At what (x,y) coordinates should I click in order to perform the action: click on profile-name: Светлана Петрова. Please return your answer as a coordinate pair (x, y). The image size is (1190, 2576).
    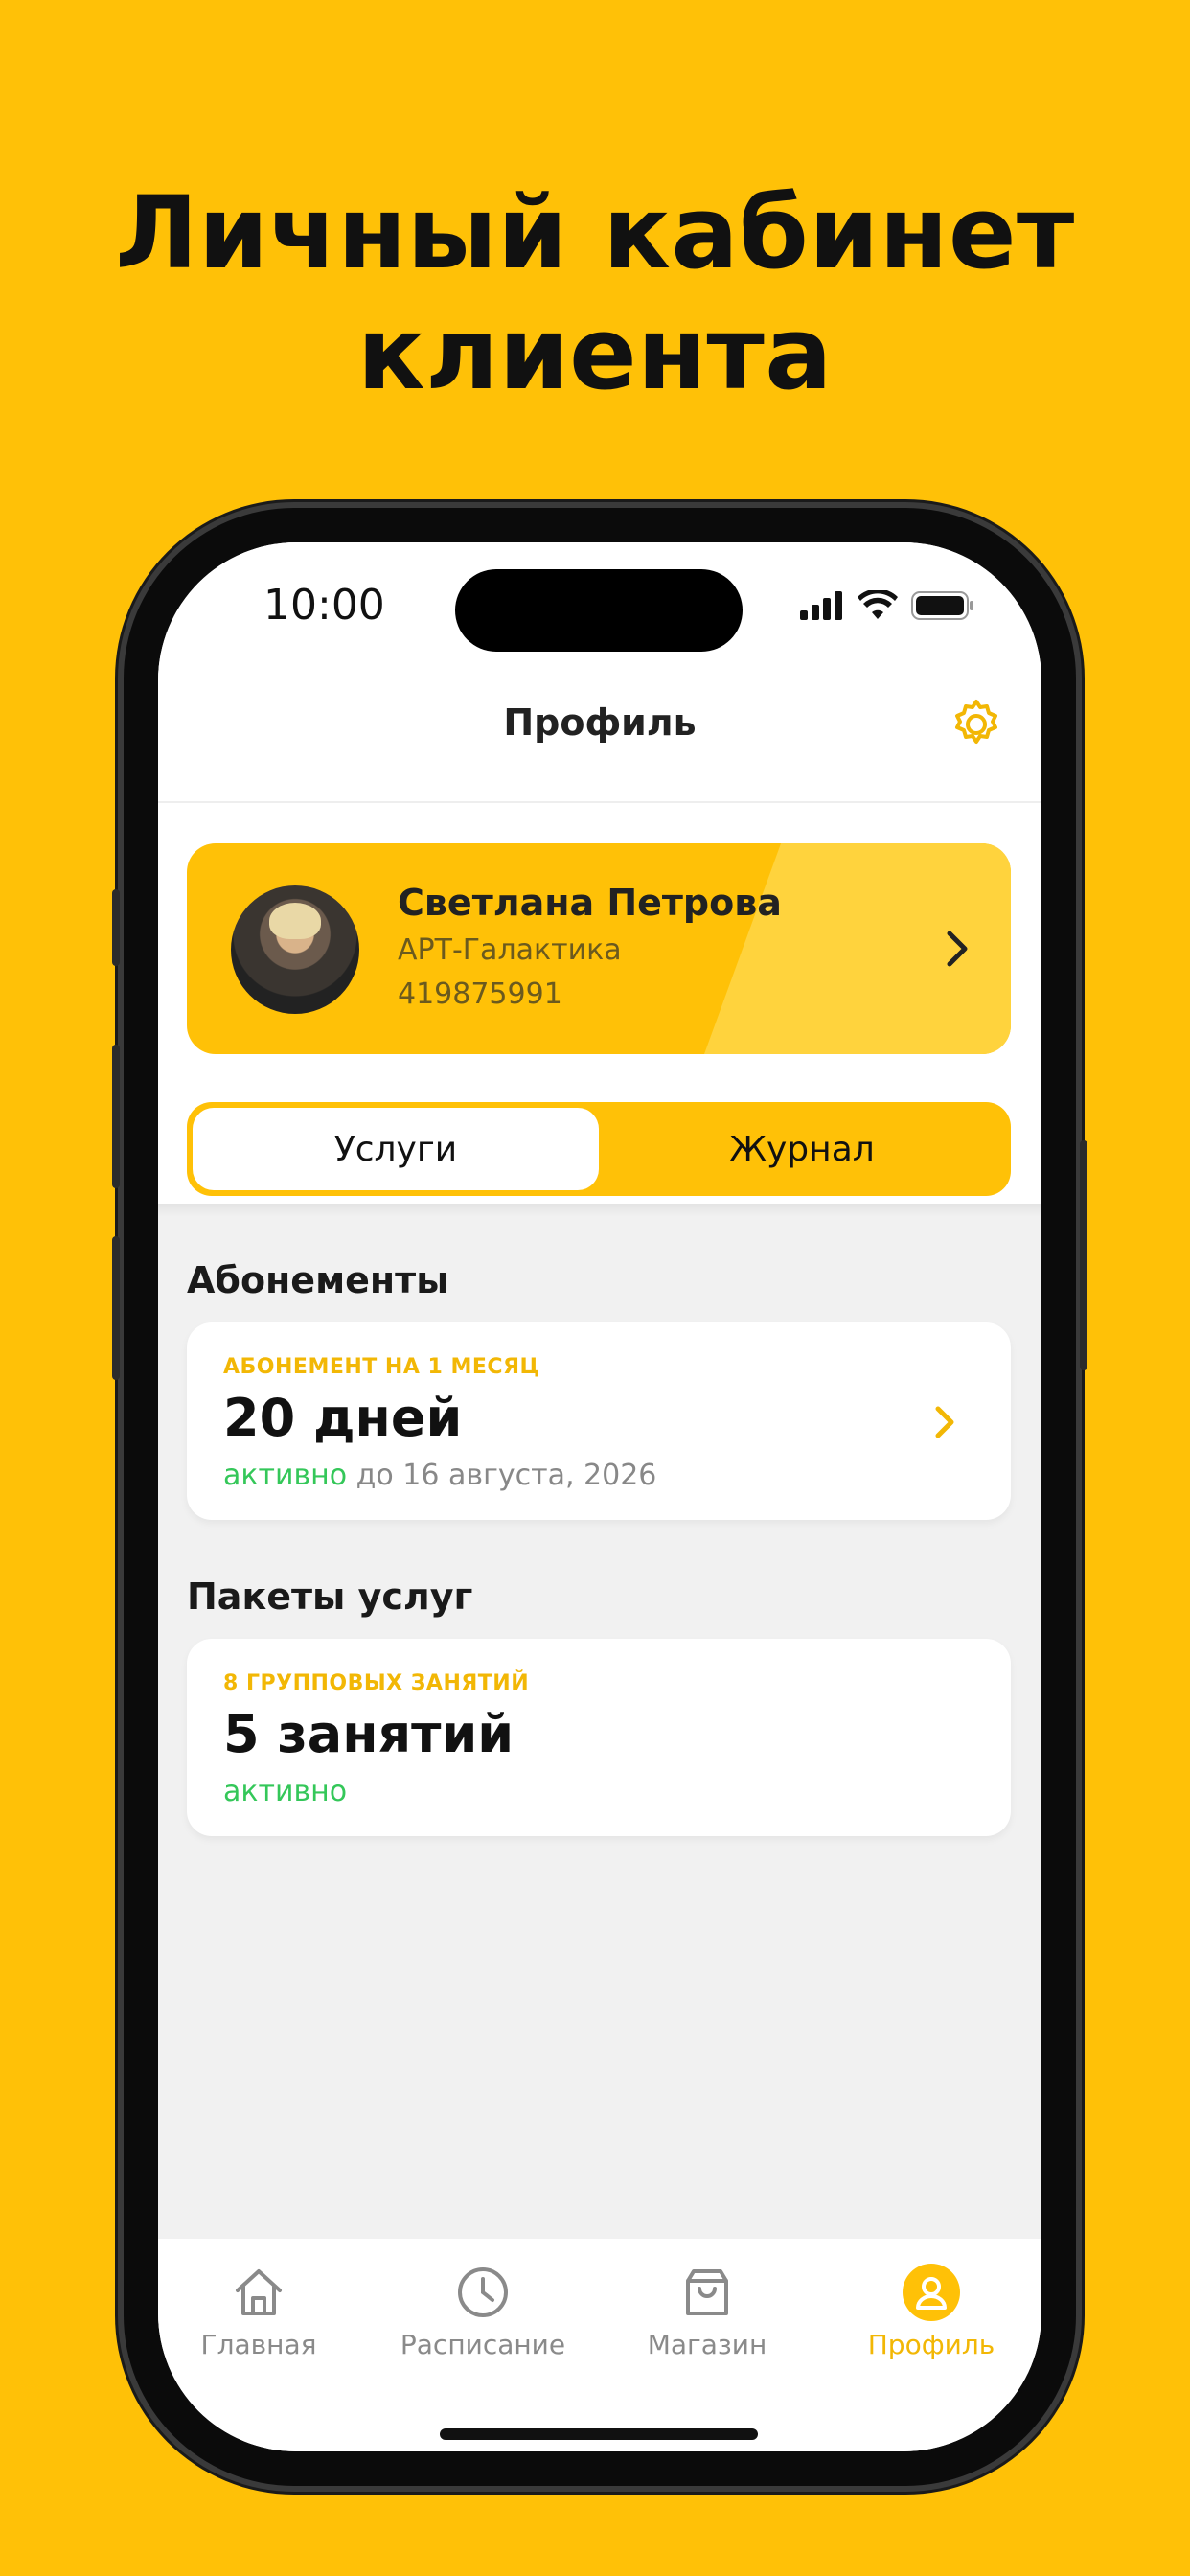
    Looking at the image, I should click on (590, 903).